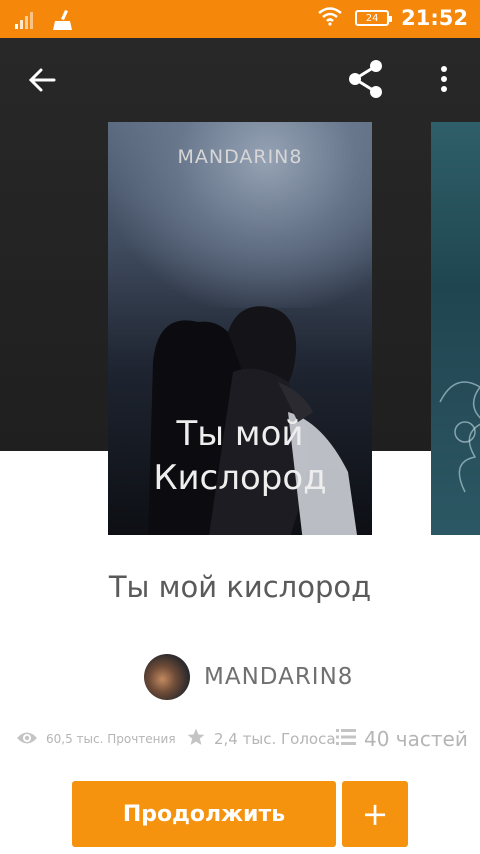 This screenshot has height=854, width=480. Describe the element at coordinates (416, 739) in the screenshot. I see `parts-count: 40 частей` at that location.